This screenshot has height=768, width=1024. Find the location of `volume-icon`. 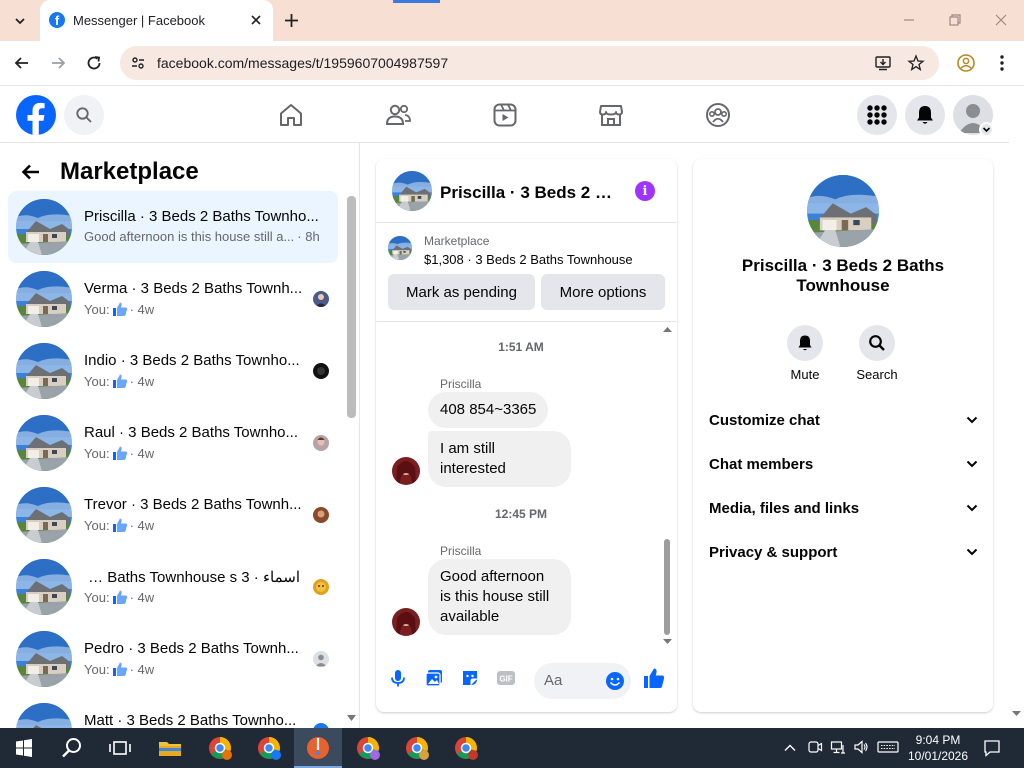

volume-icon is located at coordinates (861, 747).